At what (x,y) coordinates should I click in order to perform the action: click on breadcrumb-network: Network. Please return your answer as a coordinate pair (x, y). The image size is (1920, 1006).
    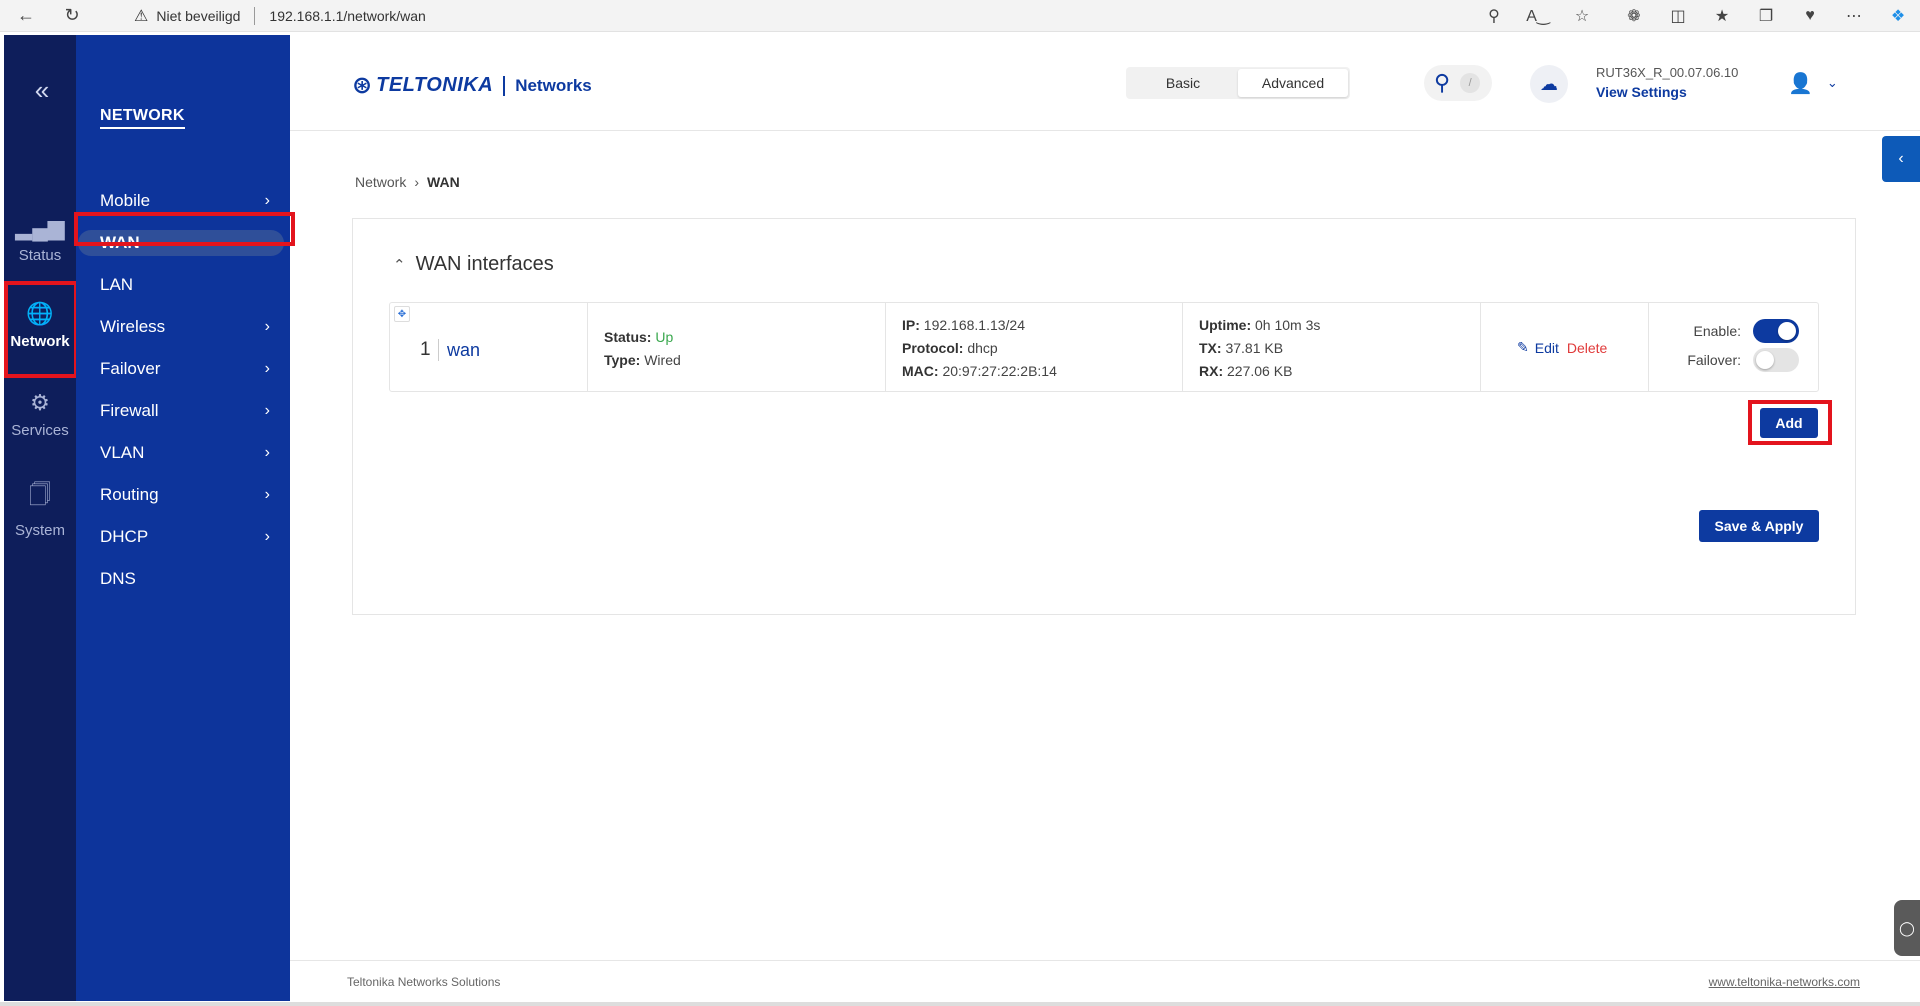
    Looking at the image, I should click on (380, 182).